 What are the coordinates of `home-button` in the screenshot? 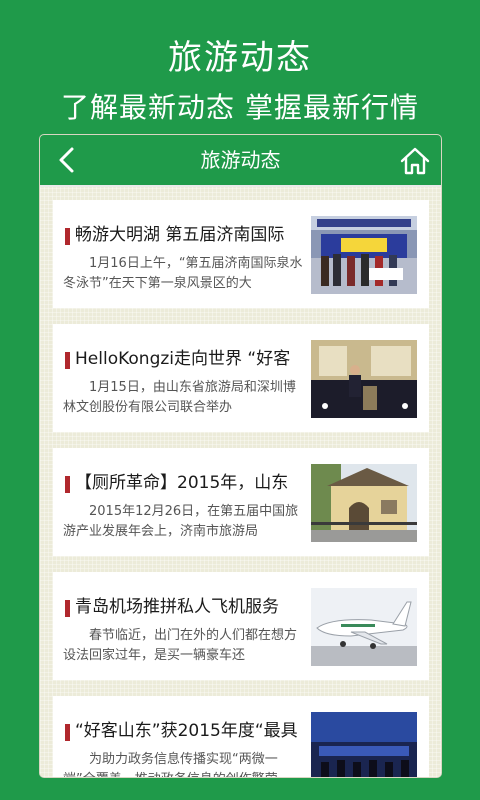 It's located at (415, 161).